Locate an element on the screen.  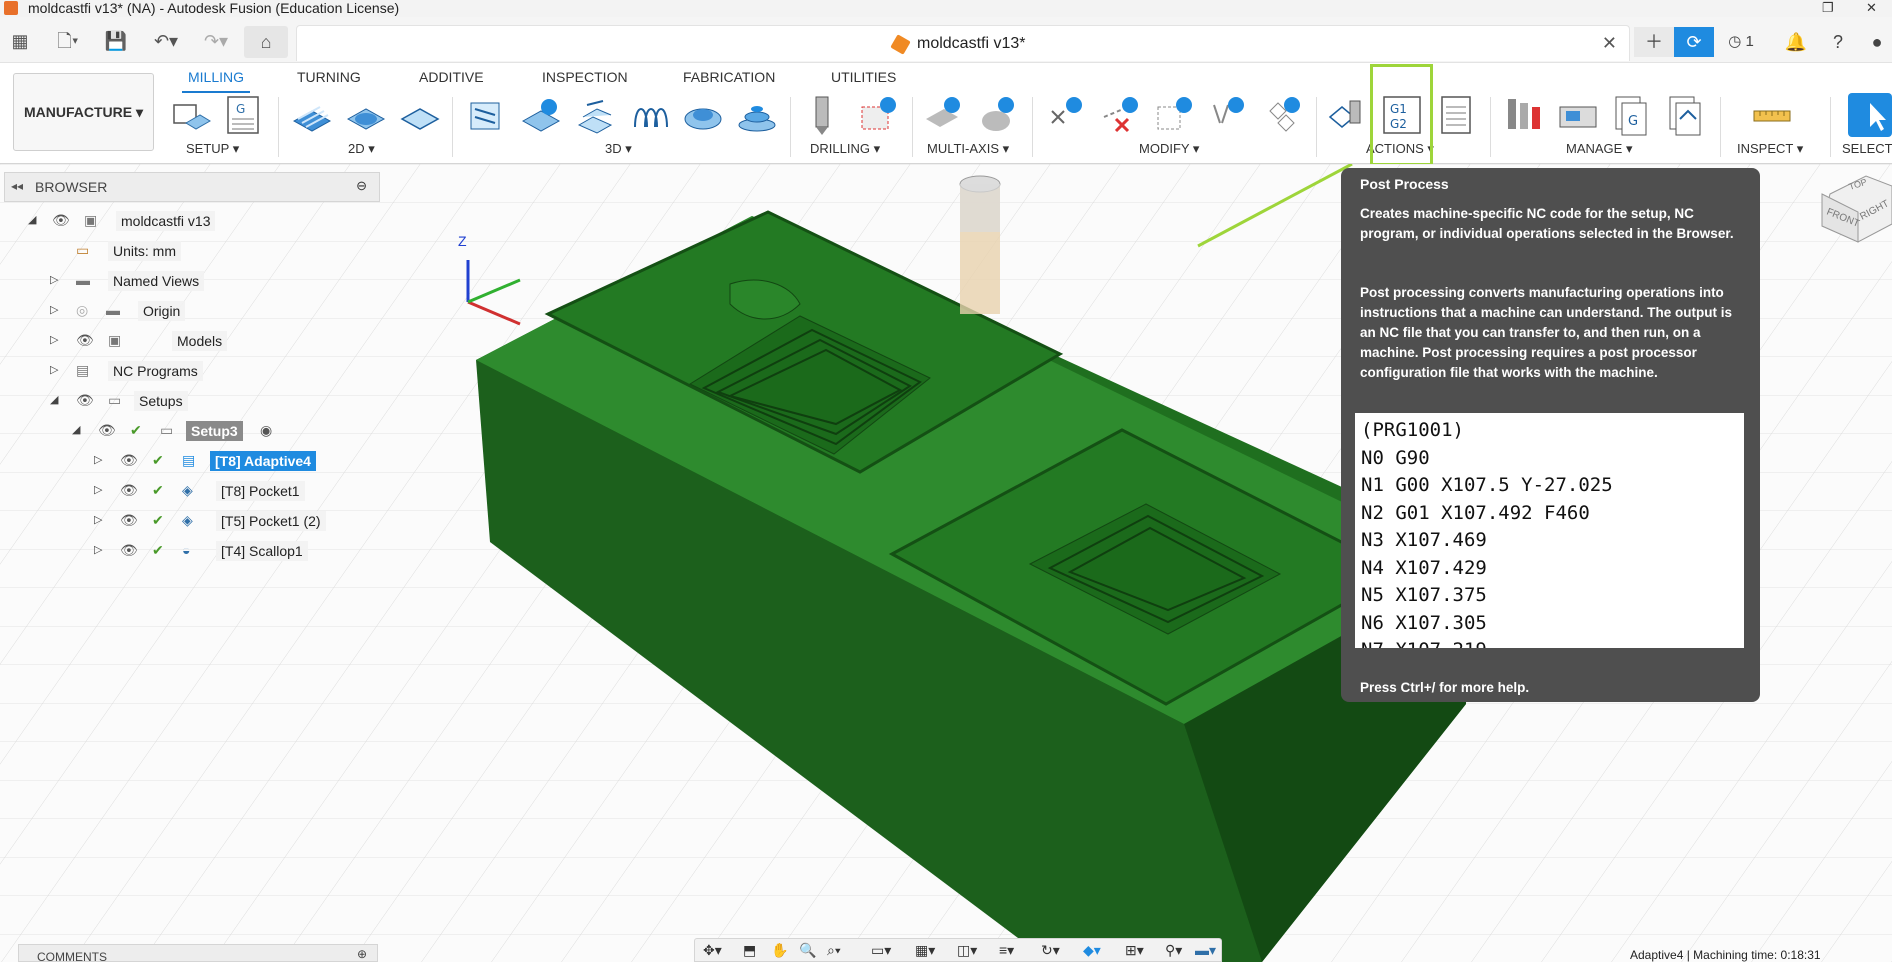
user-avatar: ● is located at coordinates (1877, 42).